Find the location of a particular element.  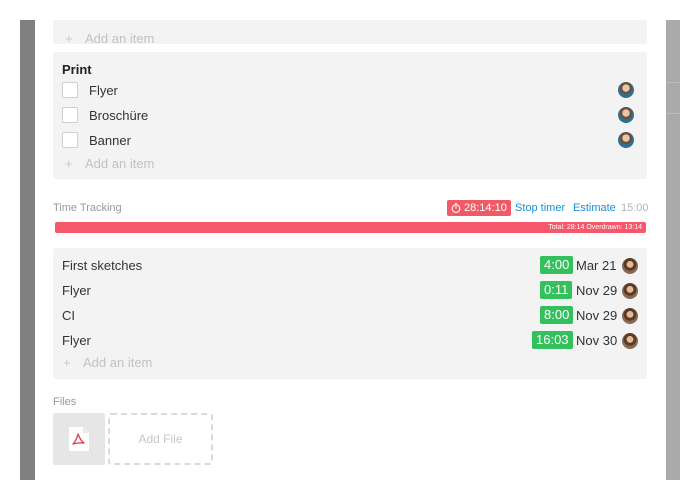

time-entry-row: First sketches 4:00 Mar 21 is located at coordinates (354, 266).